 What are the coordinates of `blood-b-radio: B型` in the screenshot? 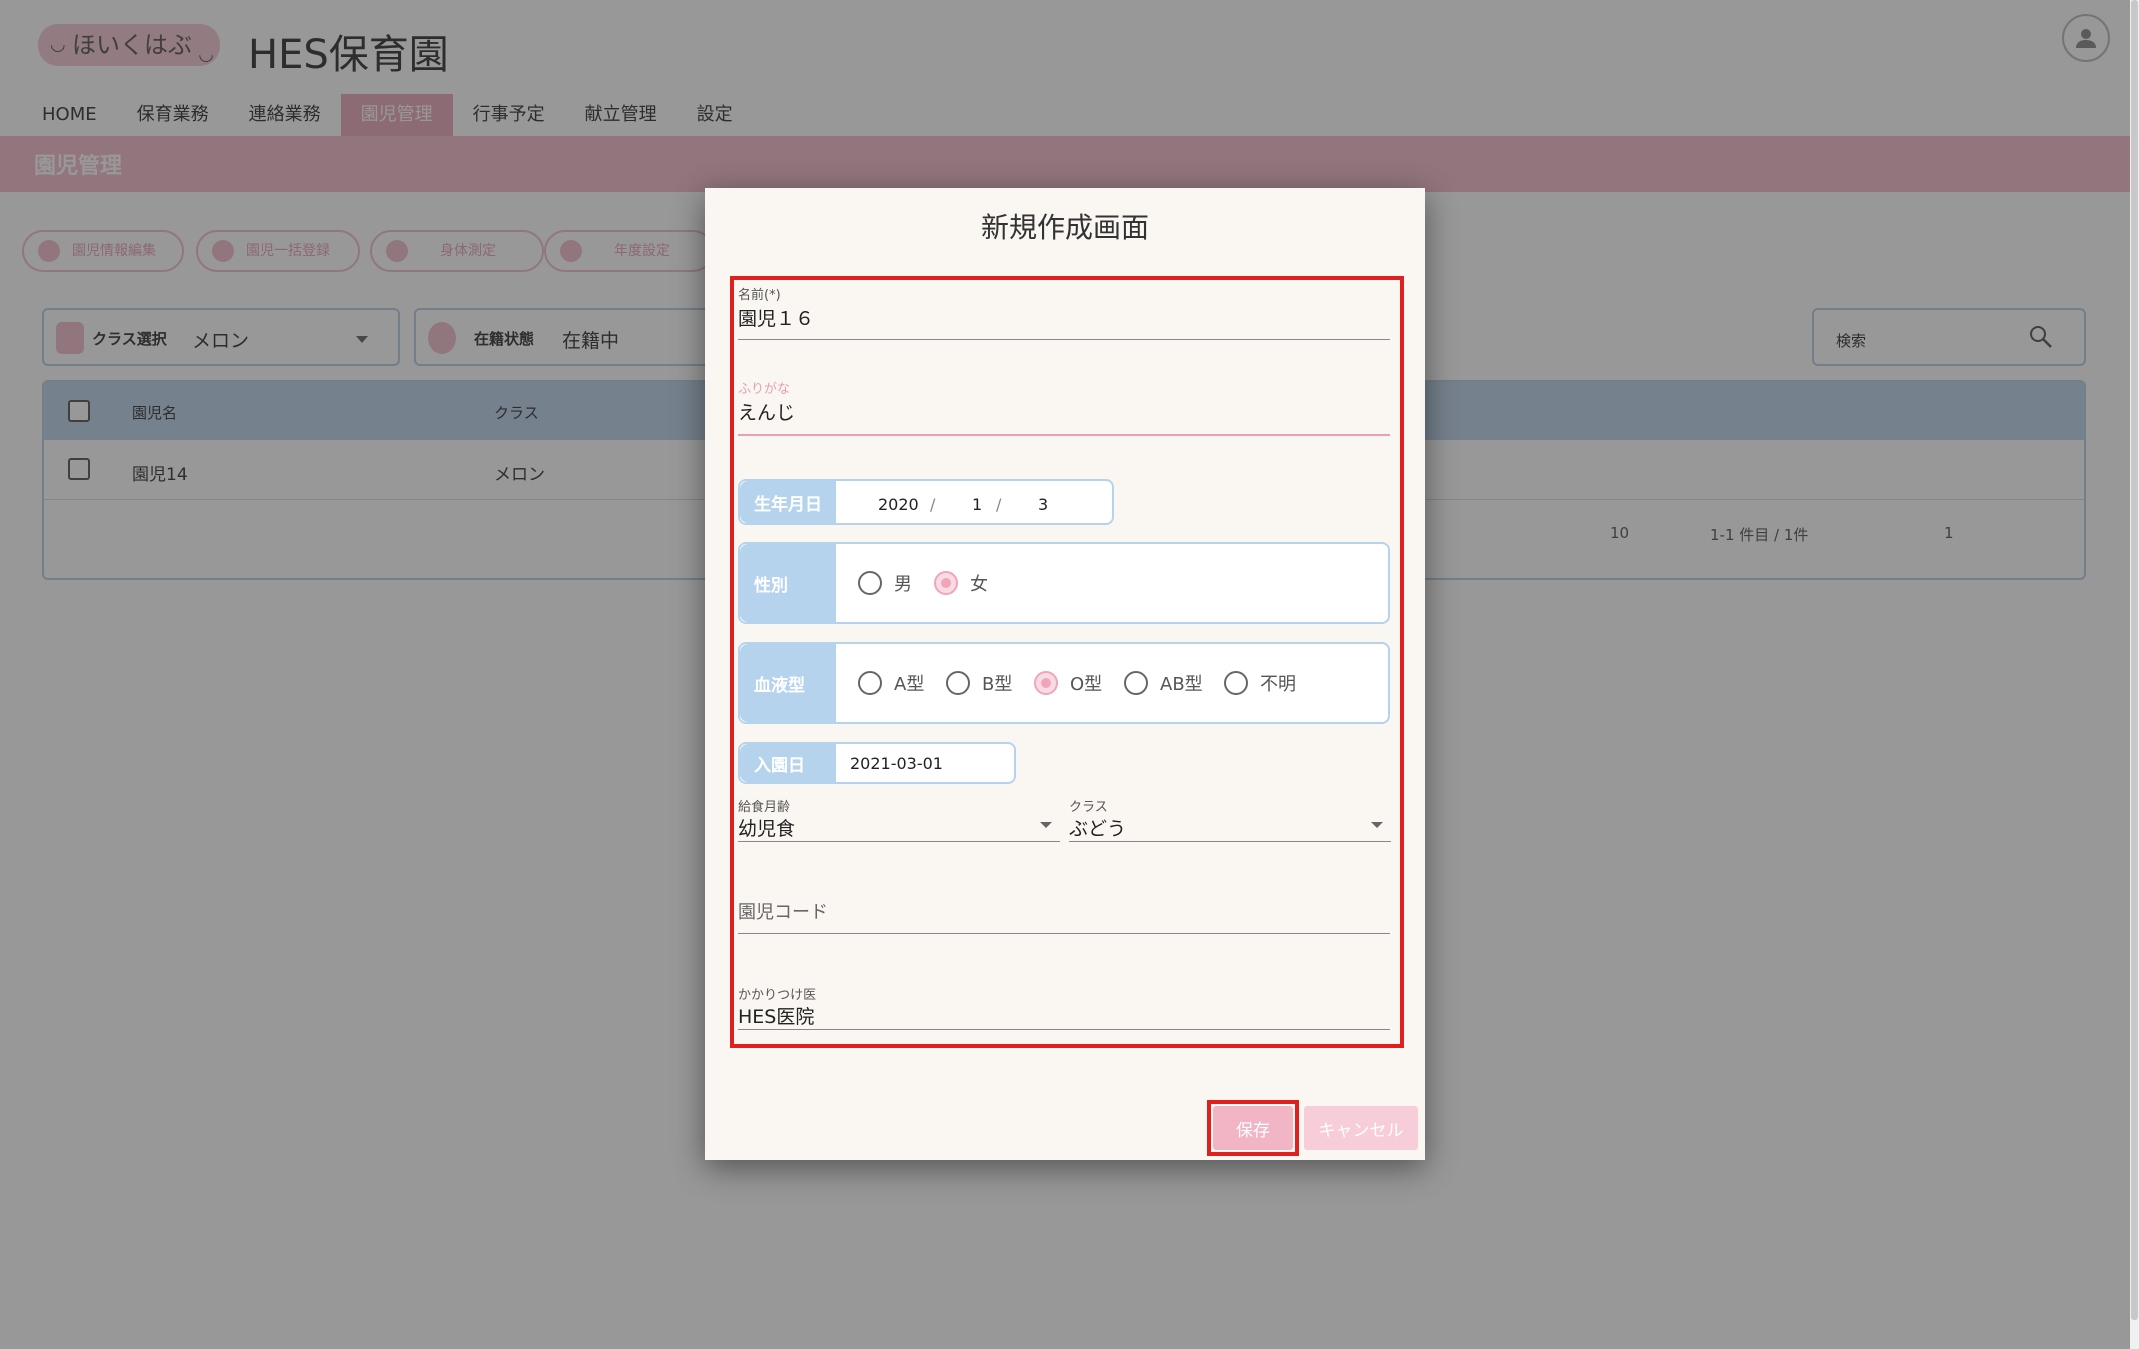 It's located at (979, 683).